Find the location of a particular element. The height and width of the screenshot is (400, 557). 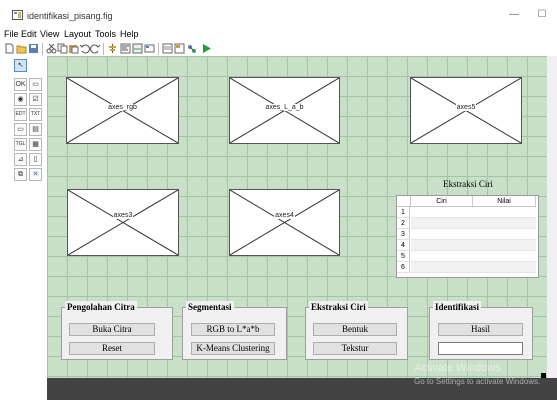

static-text-icon: TXT is located at coordinates (35, 114).